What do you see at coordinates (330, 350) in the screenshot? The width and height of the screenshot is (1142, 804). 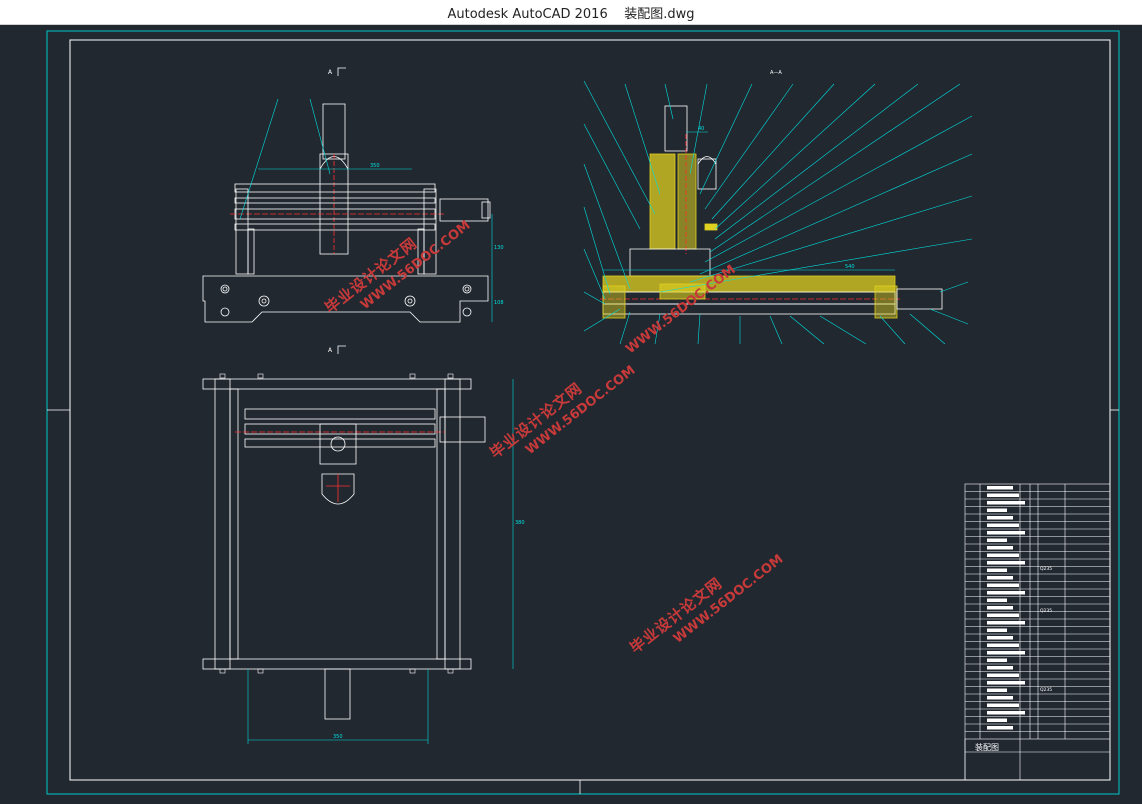 I see `view-label-a-bottom: A` at bounding box center [330, 350].